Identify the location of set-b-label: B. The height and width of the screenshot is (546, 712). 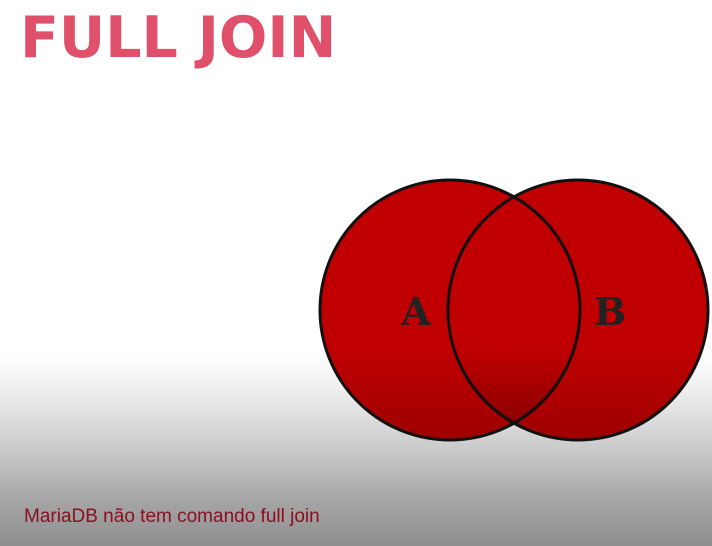
(610, 311).